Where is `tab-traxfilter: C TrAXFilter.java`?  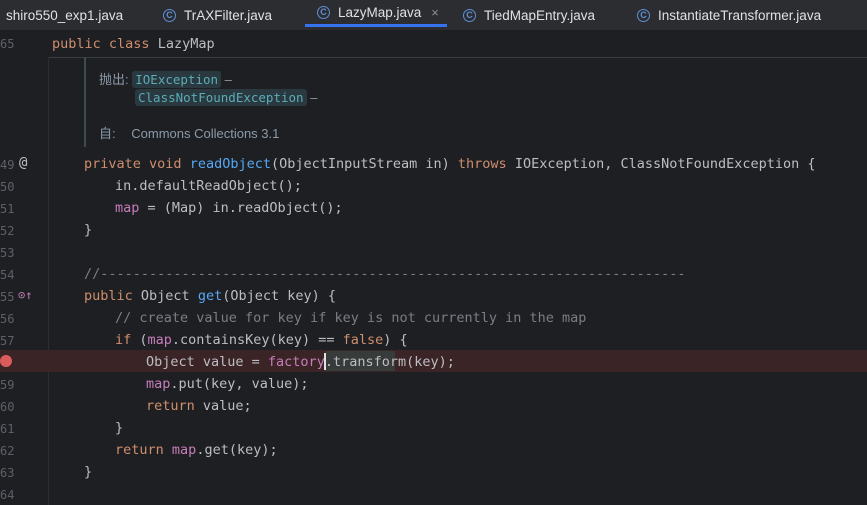
tab-traxfilter: C TrAXFilter.java is located at coordinates (217, 15).